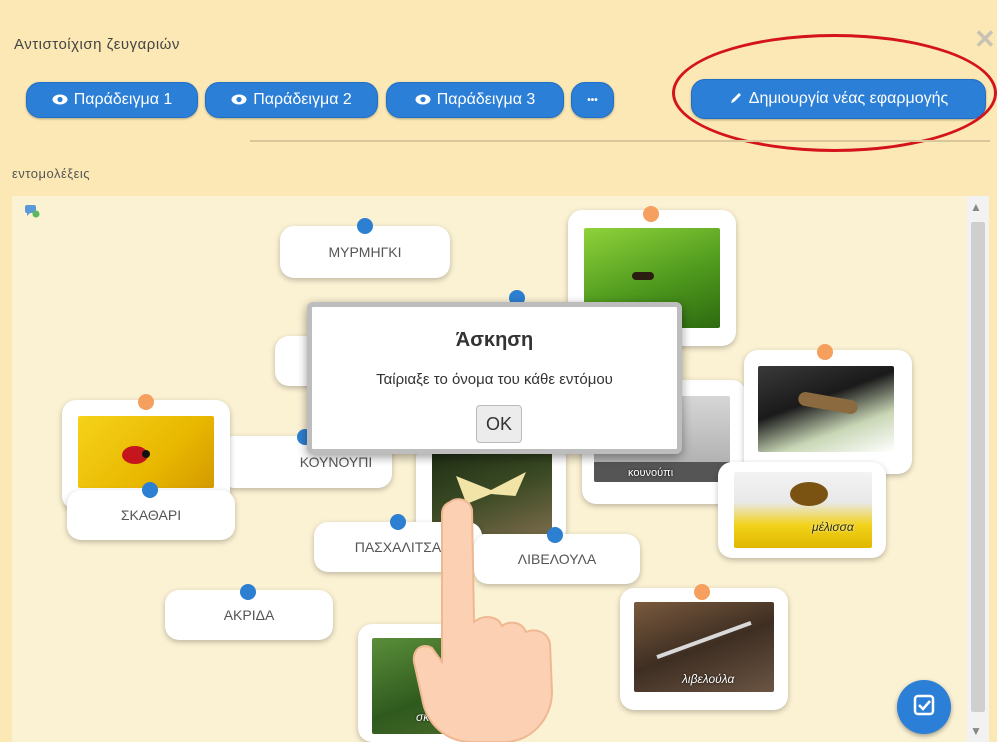 The height and width of the screenshot is (742, 997). I want to click on image-card: λιβελούλα, so click(704, 649).